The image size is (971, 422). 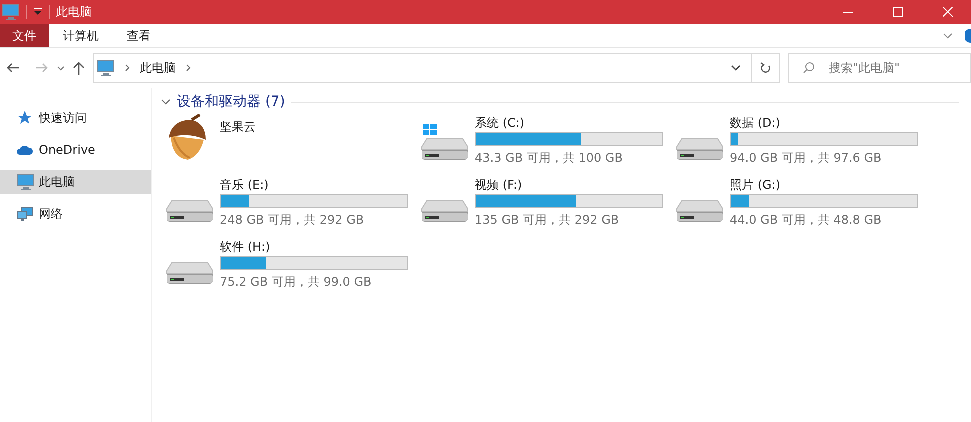 I want to click on drive-space: 135 GB 可用，共 292 GB, so click(x=547, y=220).